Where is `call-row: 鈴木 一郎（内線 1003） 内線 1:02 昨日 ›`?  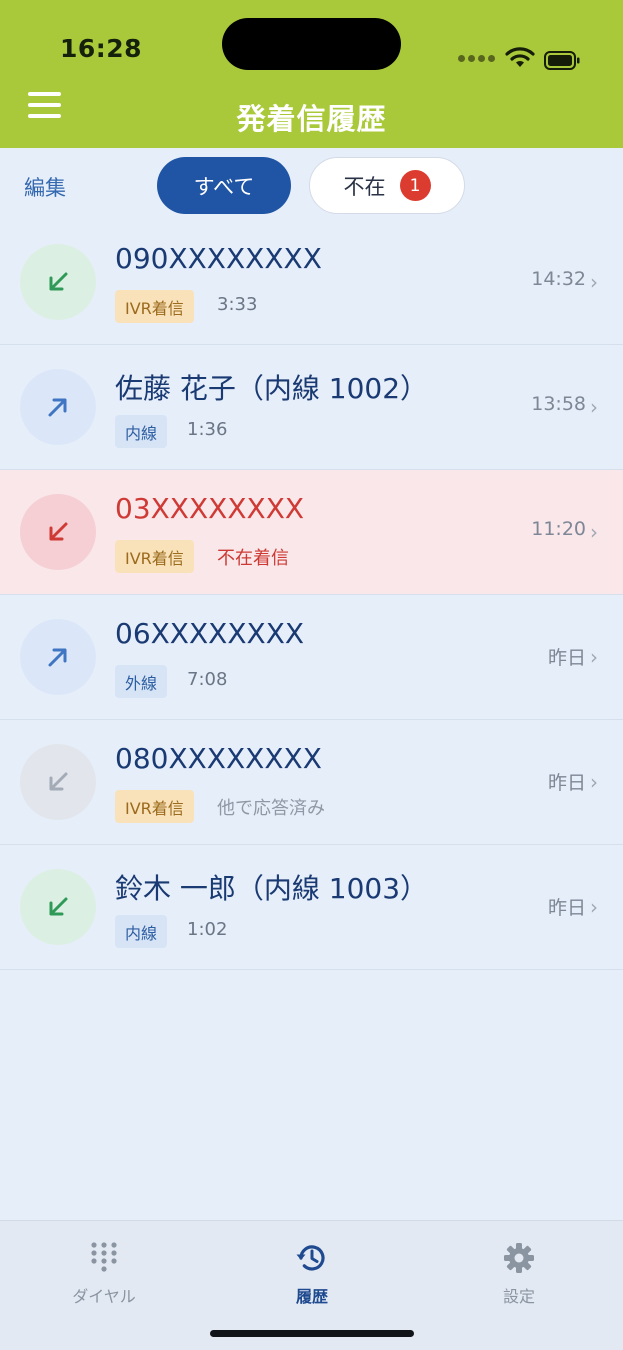
call-row: 鈴木 一郎（内線 1003） 内線 1:02 昨日 › is located at coordinates (311, 907).